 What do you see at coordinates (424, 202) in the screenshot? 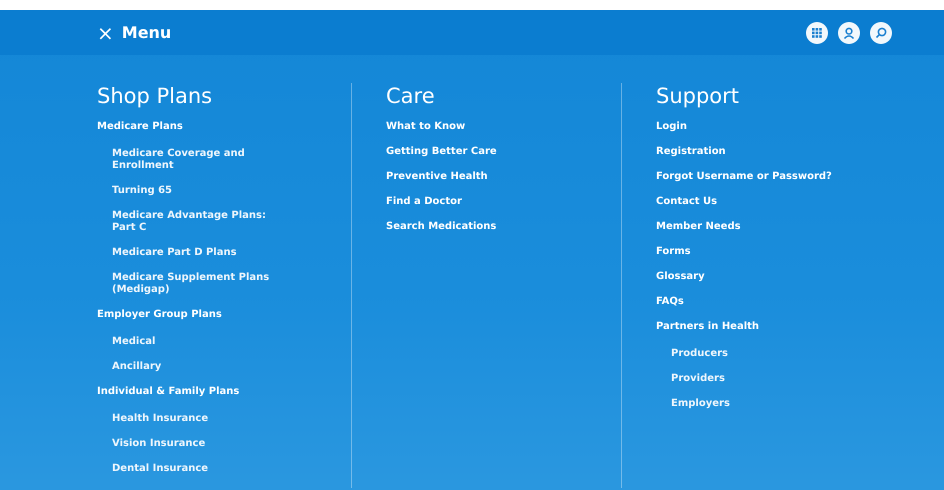
I see `menu-link: Find a Doctor` at bounding box center [424, 202].